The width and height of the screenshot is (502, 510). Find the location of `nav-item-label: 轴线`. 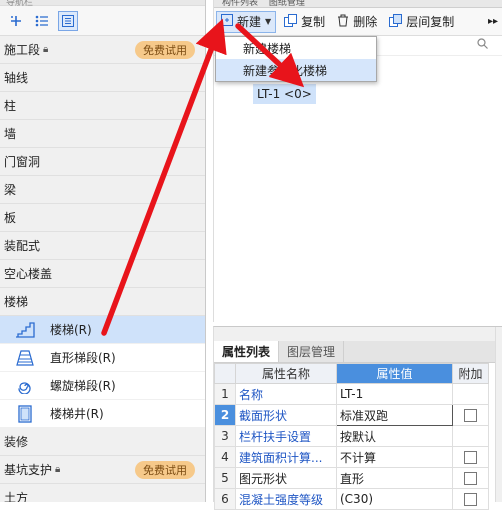

nav-item-label: 轴线 is located at coordinates (16, 78).